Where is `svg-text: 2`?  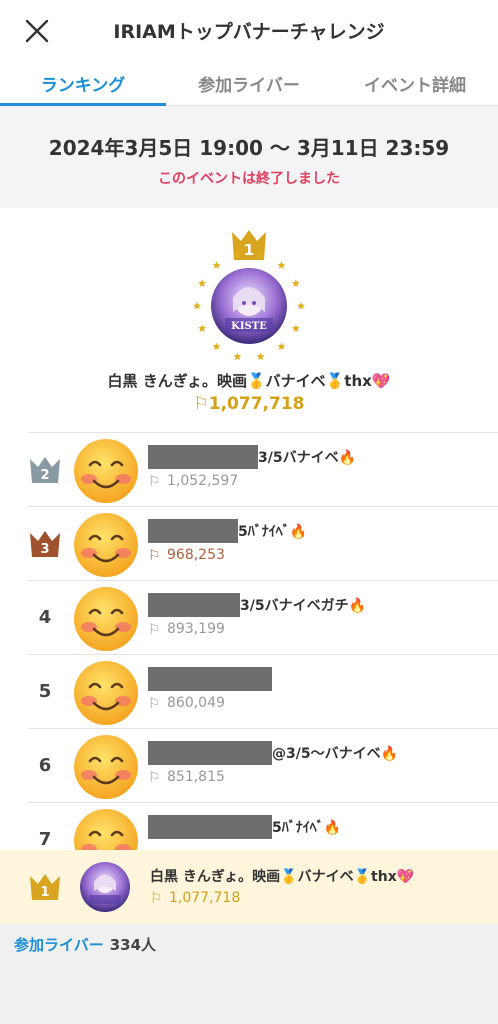 svg-text: 2 is located at coordinates (44, 475).